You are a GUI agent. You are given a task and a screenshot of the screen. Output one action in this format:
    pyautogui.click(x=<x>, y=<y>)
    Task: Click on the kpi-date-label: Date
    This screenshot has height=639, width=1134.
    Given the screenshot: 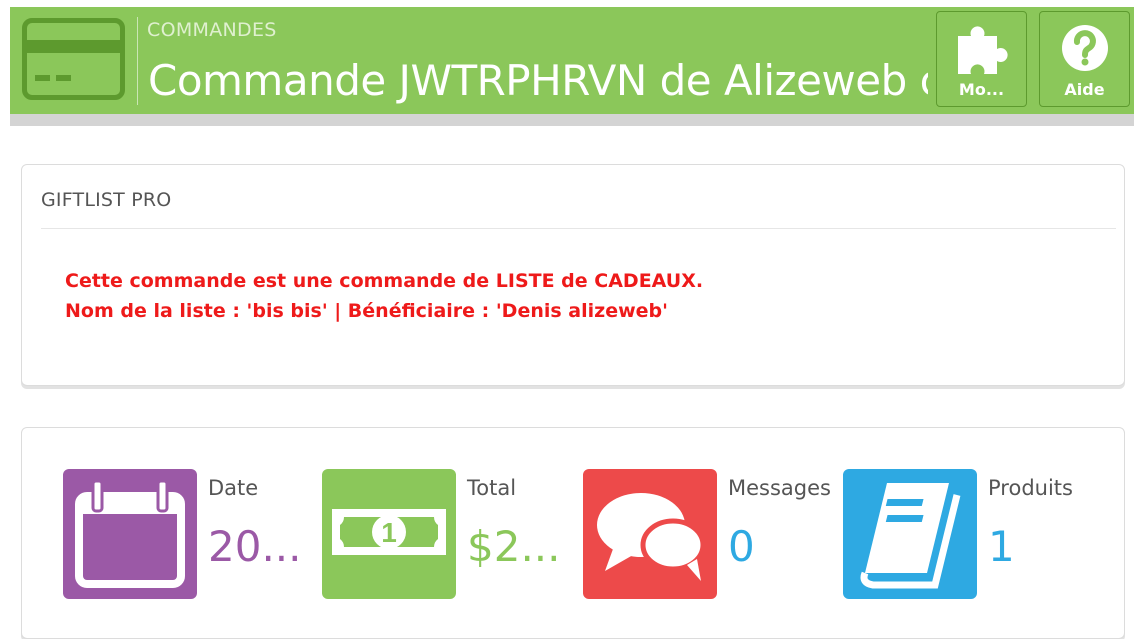 What is the action you would take?
    pyautogui.click(x=233, y=488)
    